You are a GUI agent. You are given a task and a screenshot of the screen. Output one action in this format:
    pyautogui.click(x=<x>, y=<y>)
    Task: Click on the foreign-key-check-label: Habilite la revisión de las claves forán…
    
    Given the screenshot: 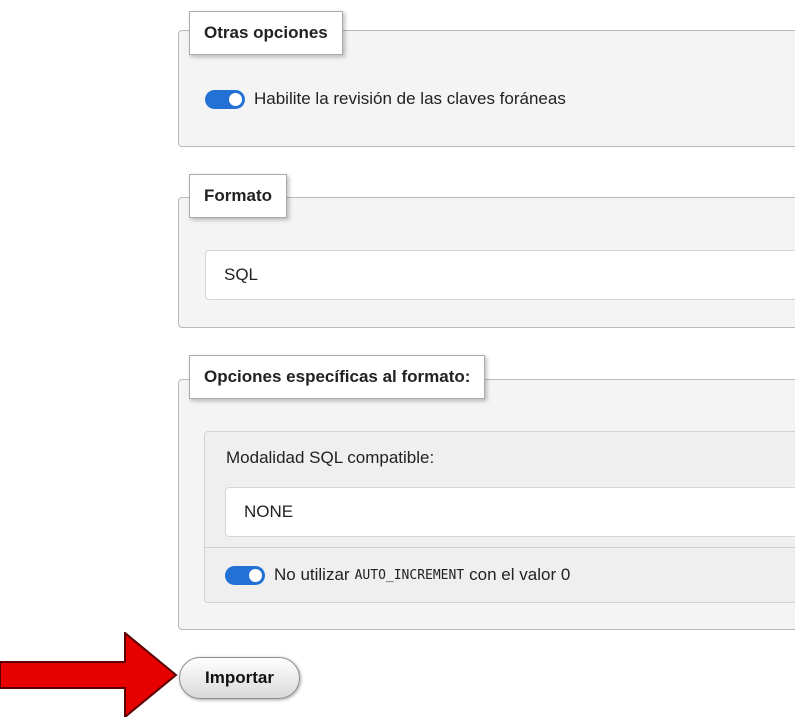 What is the action you would take?
    pyautogui.click(x=410, y=98)
    